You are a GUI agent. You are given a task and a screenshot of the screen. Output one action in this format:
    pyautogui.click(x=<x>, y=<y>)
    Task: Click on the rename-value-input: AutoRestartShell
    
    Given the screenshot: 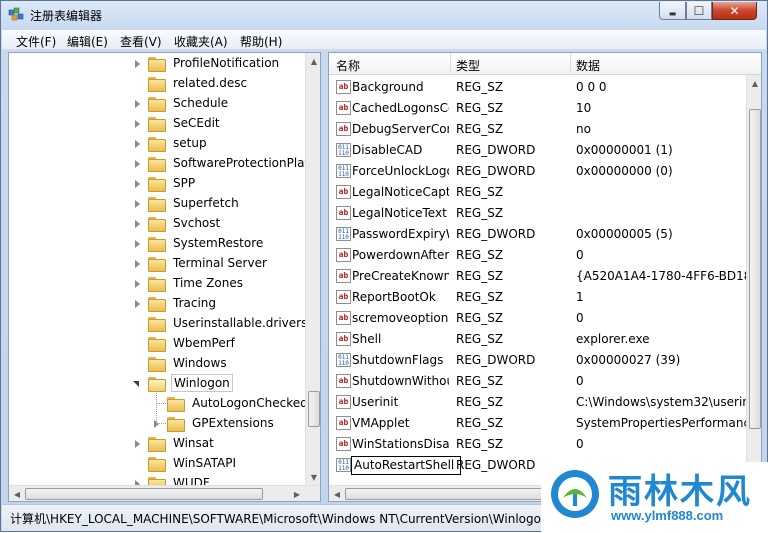 What is the action you would take?
    pyautogui.click(x=406, y=465)
    